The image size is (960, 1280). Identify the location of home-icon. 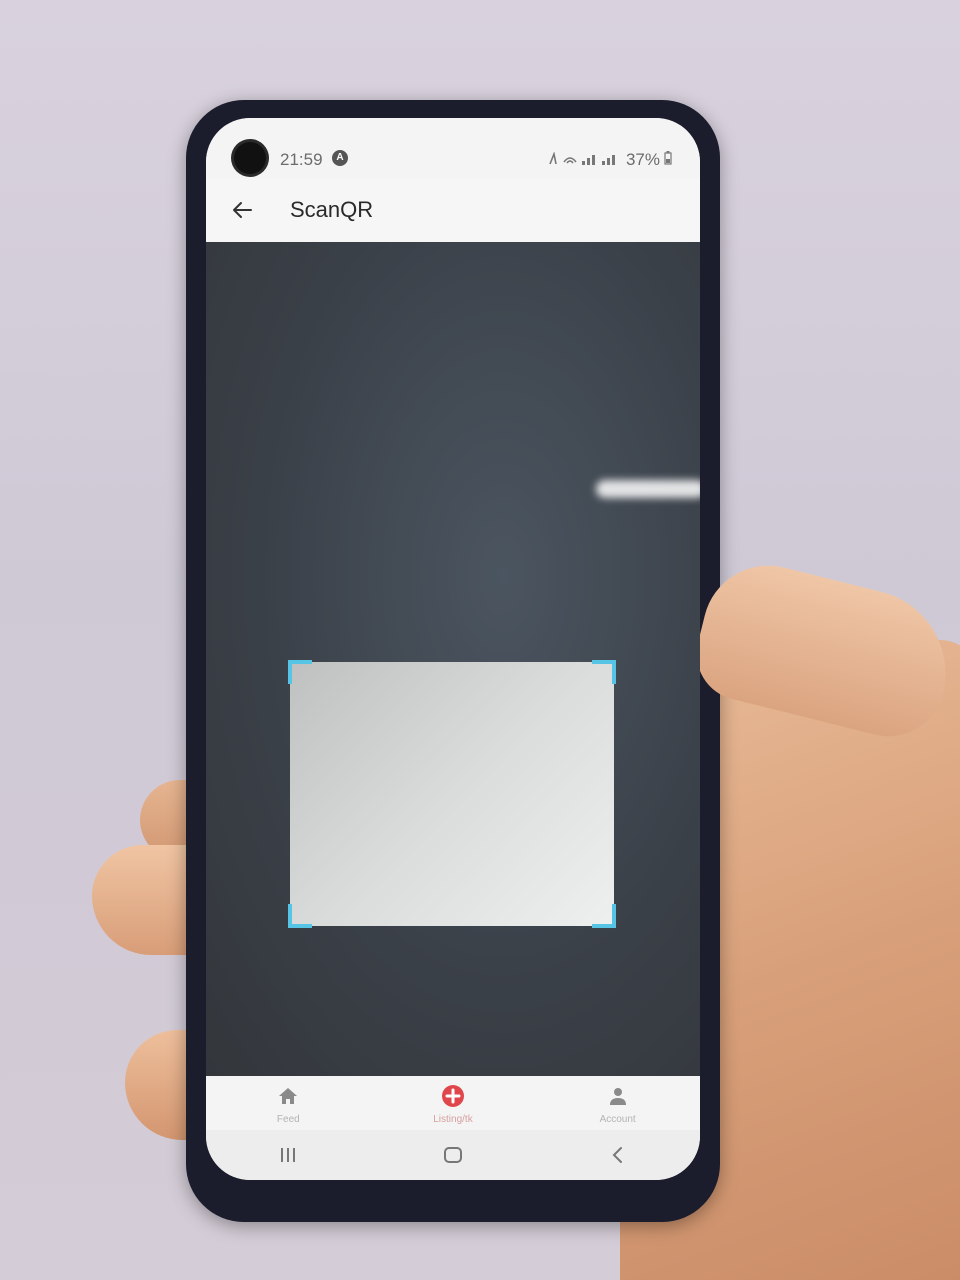
(288, 1096).